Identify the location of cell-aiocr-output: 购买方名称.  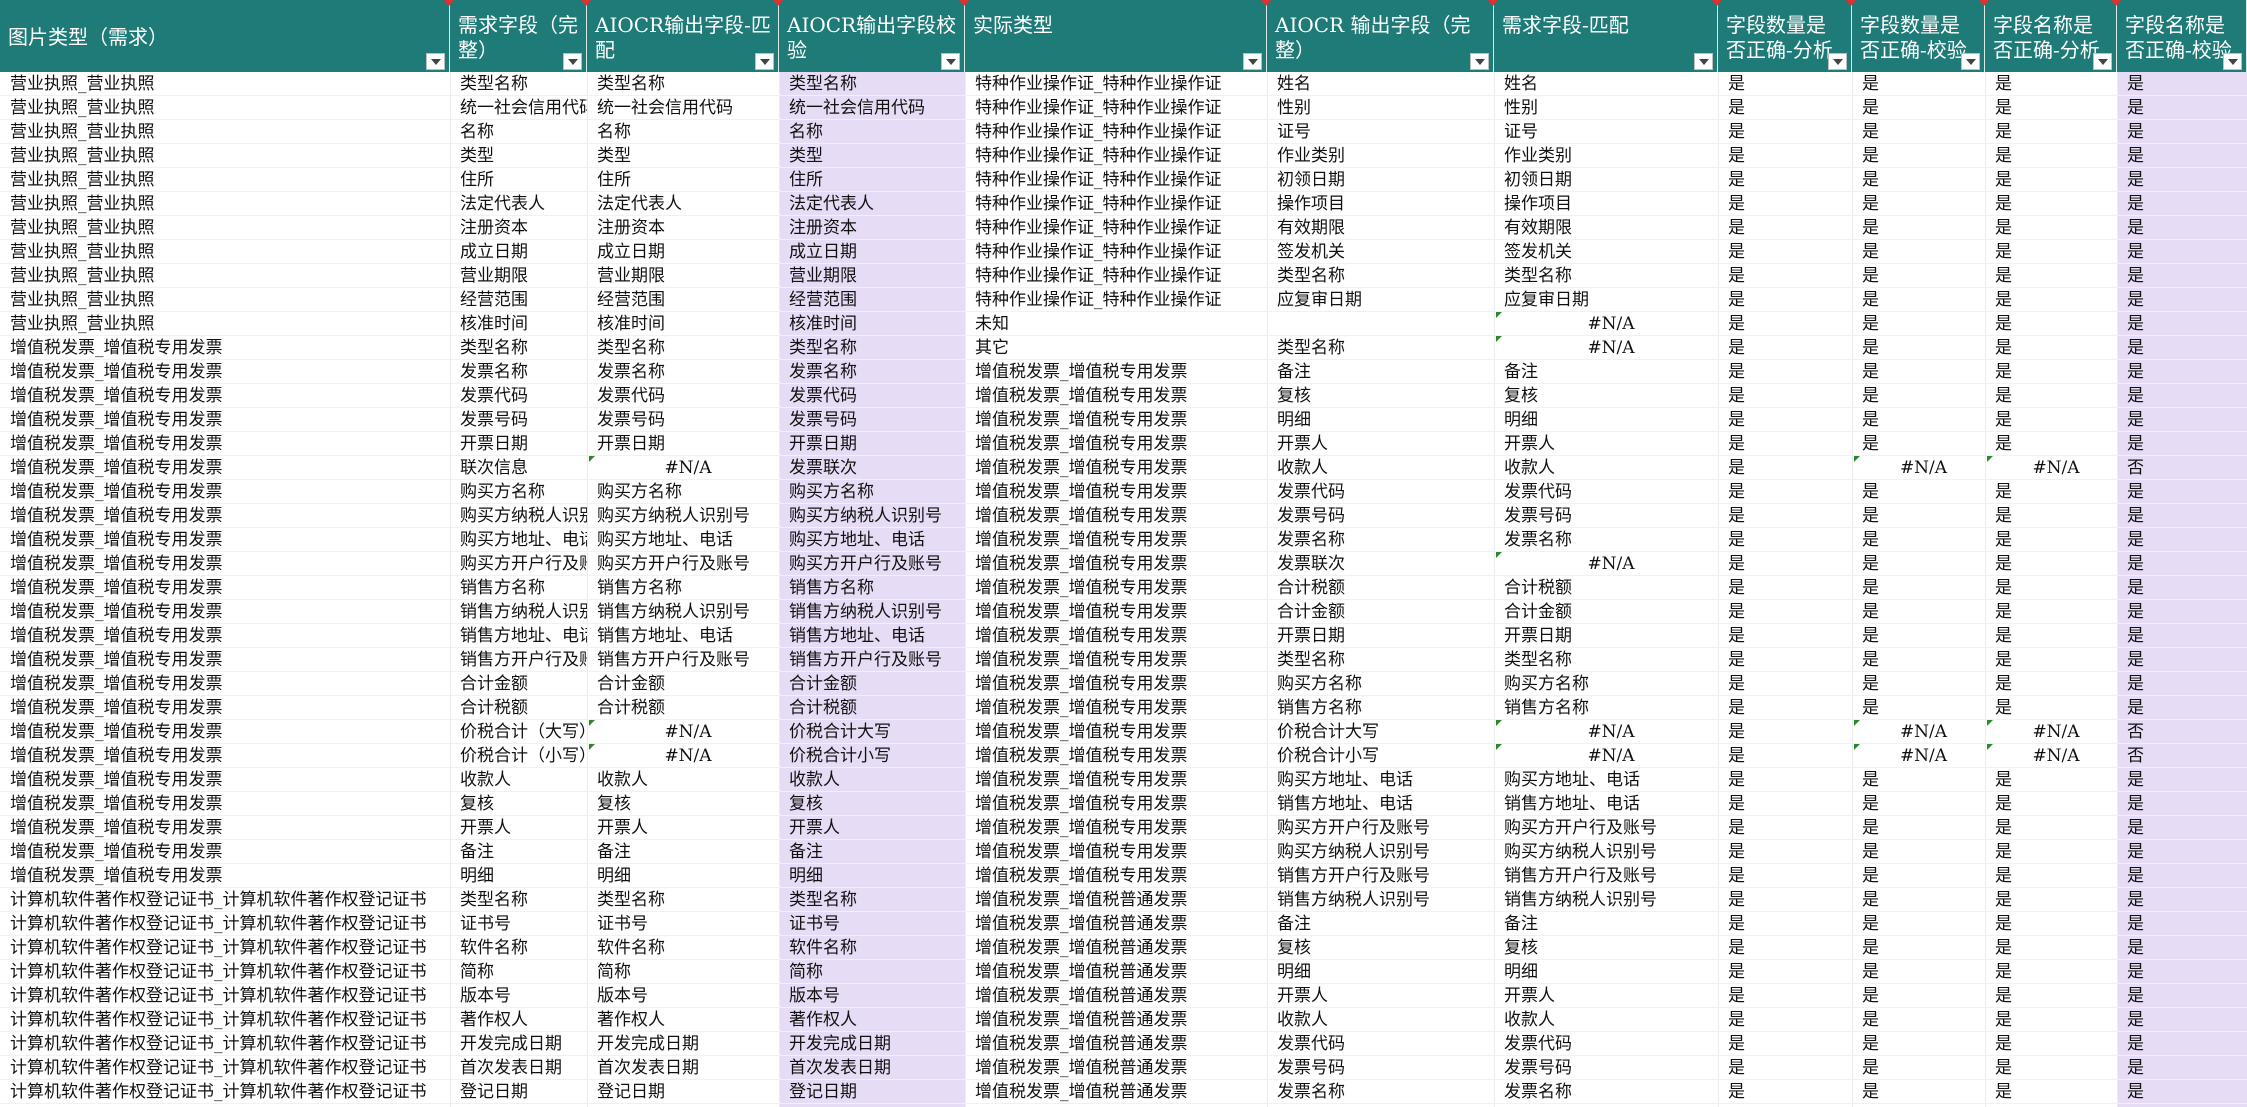
(1384, 684).